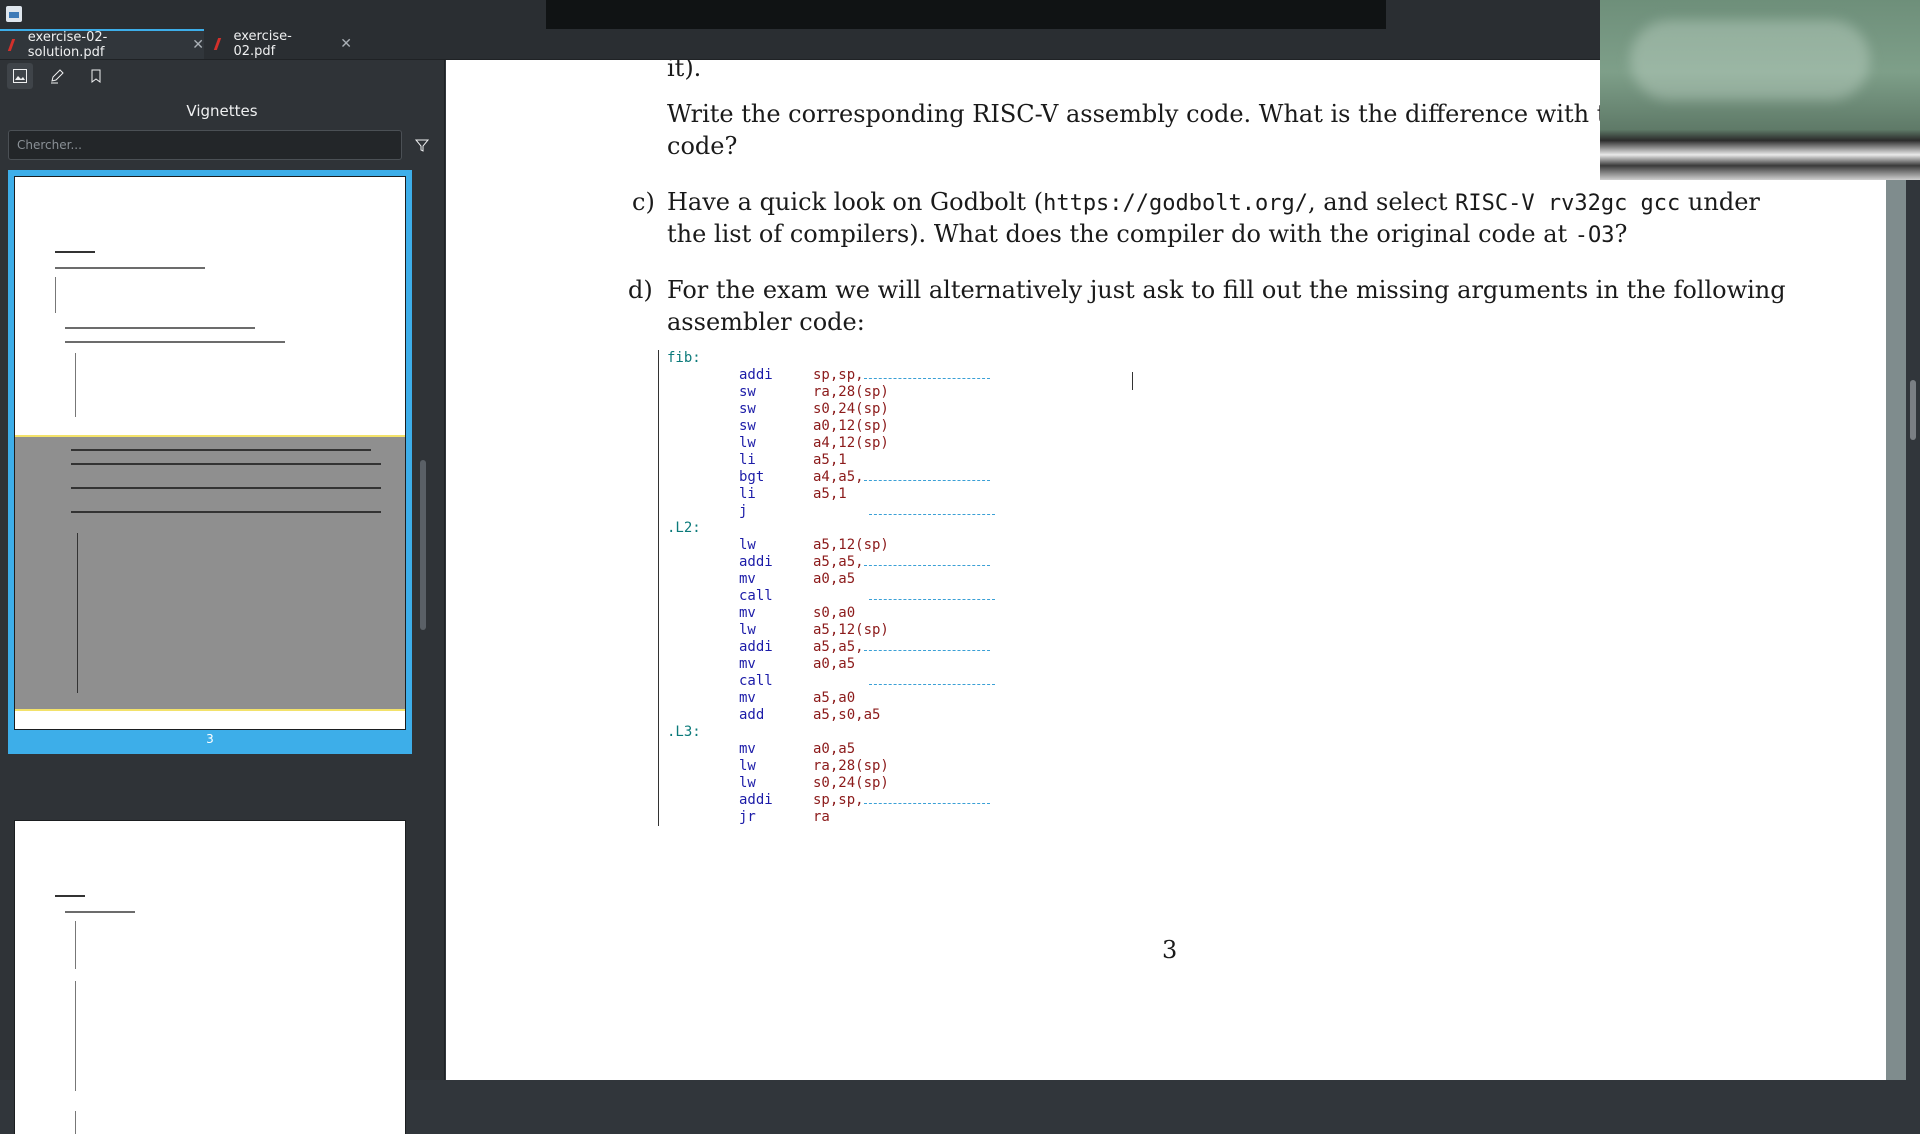 Image resolution: width=1920 pixels, height=1134 pixels. Describe the element at coordinates (640, 290) in the screenshot. I see `item-d-label: d)` at that location.